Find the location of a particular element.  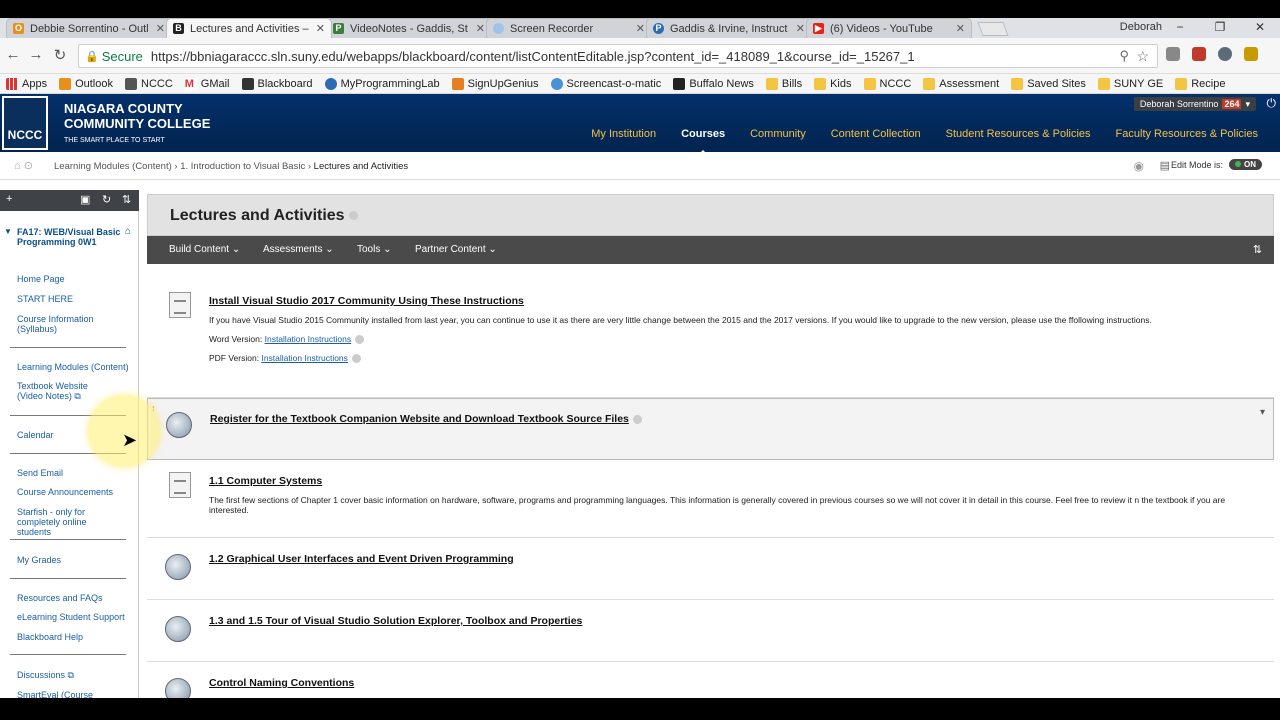

build-content-menu: Build Content ⌄ is located at coordinates (204, 249).